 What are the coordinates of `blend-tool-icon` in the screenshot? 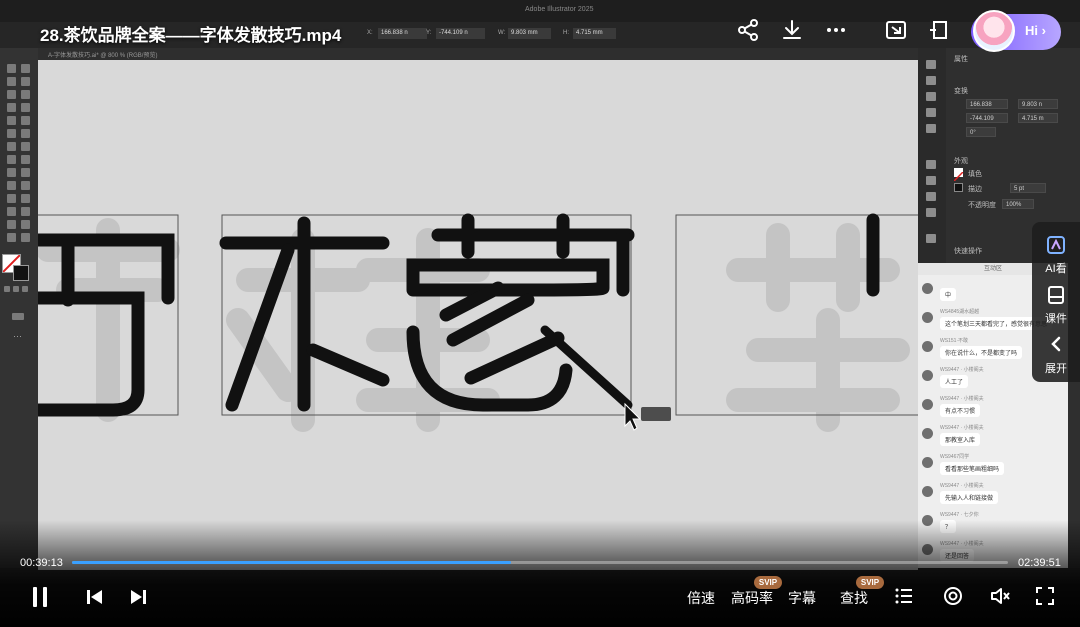 It's located at (25, 198).